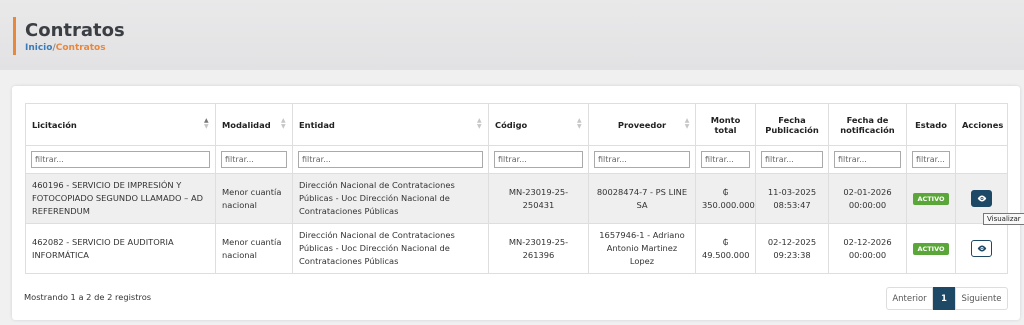 The image size is (1024, 325). I want to click on title-accent-bar, so click(14, 36).